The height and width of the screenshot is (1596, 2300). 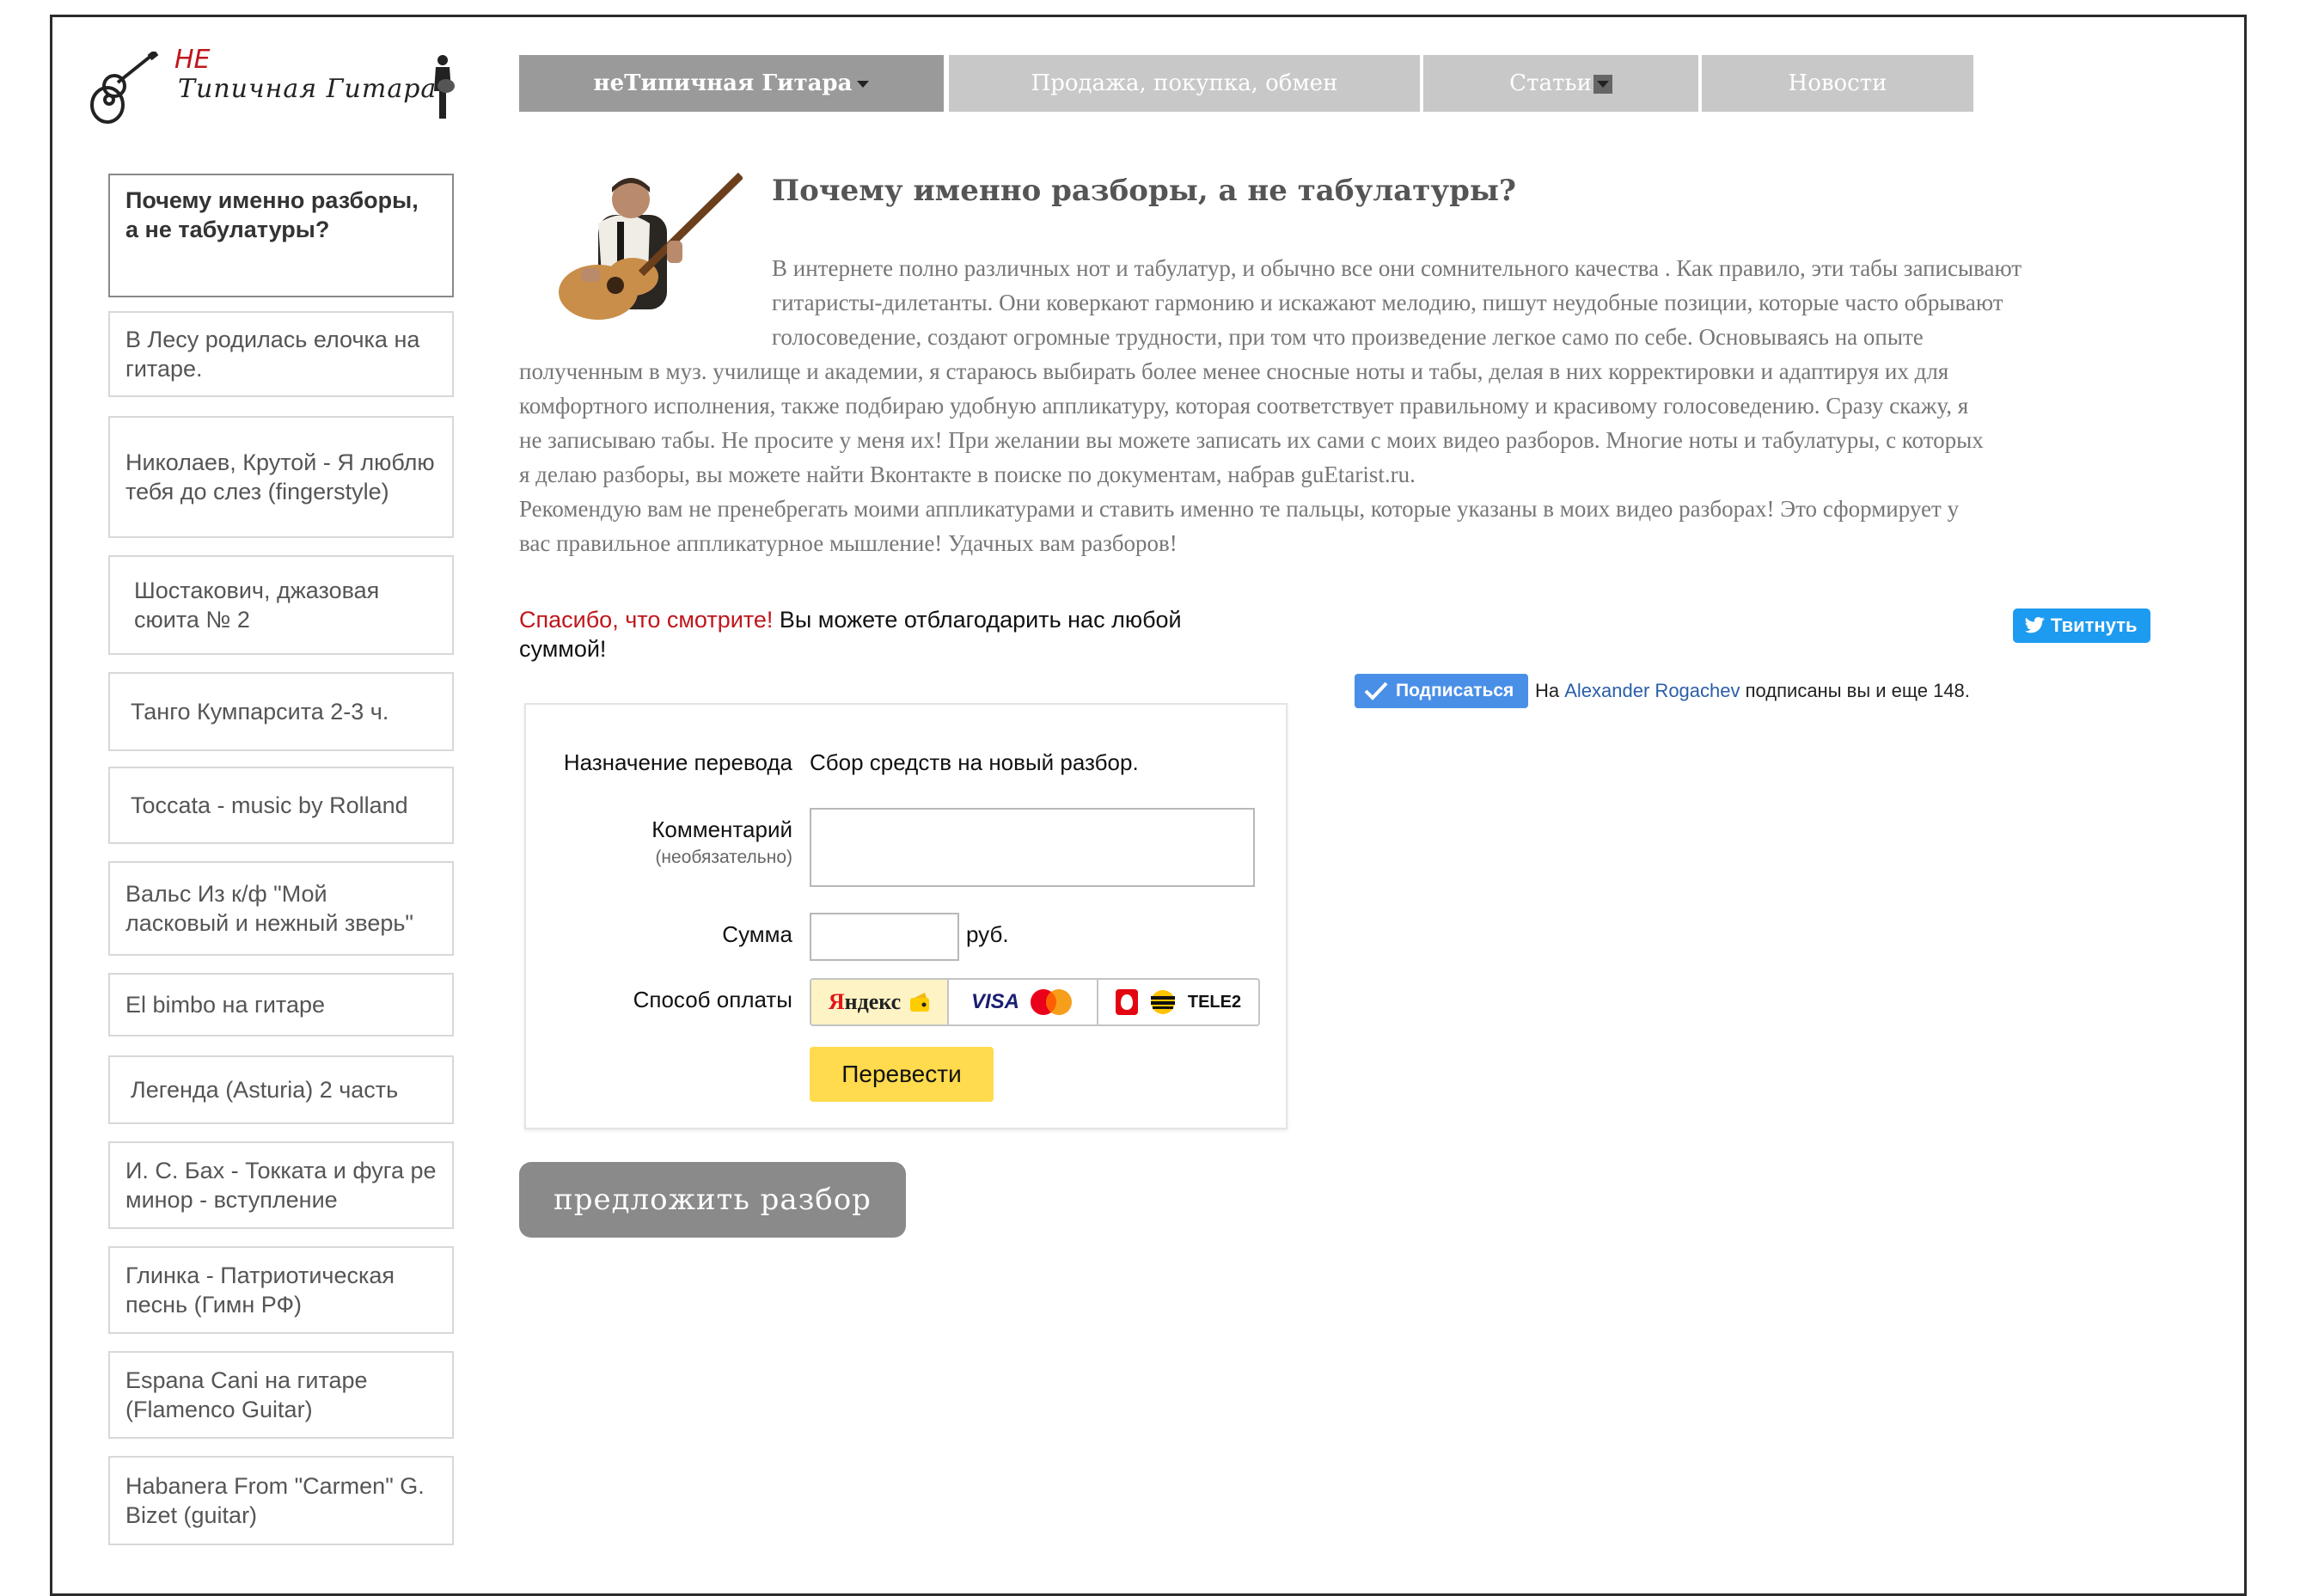 What do you see at coordinates (1550, 690) in the screenshot?
I see `subscribe-prefix: На` at bounding box center [1550, 690].